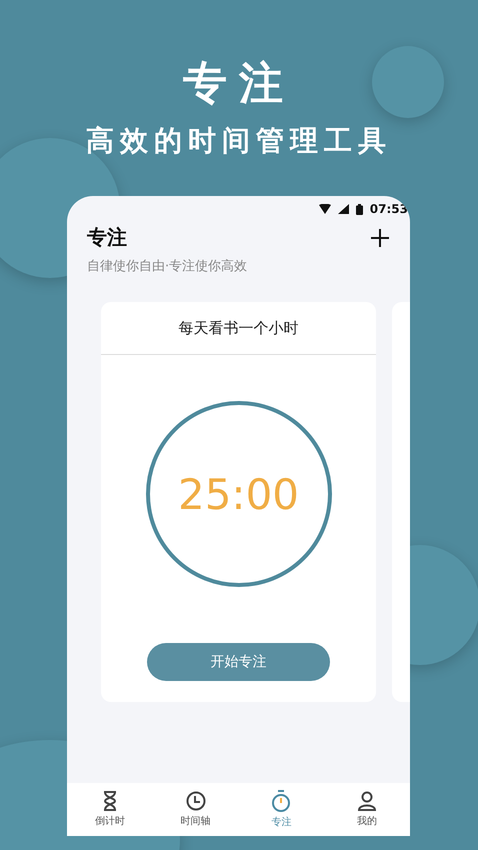 This screenshot has width=478, height=850. I want to click on tab: 时间轴, so click(195, 809).